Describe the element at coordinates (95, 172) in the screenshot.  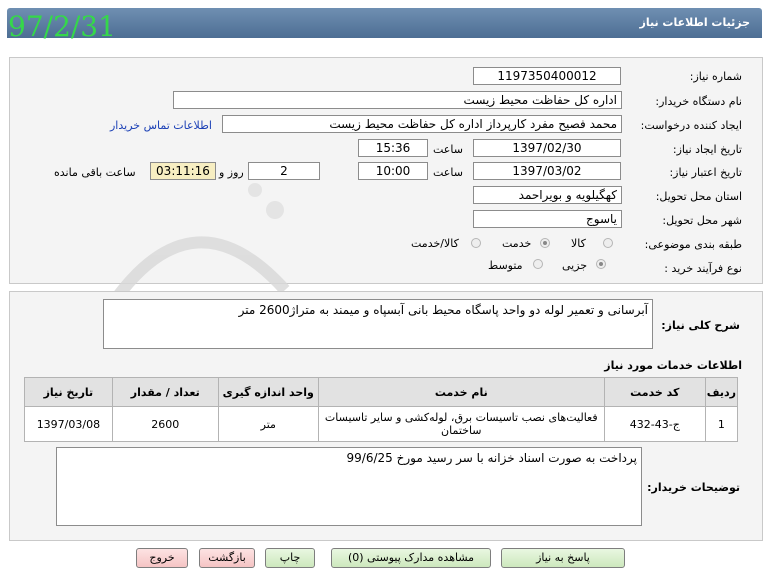
I see `remaining-label: ساعت باقی مانده` at that location.